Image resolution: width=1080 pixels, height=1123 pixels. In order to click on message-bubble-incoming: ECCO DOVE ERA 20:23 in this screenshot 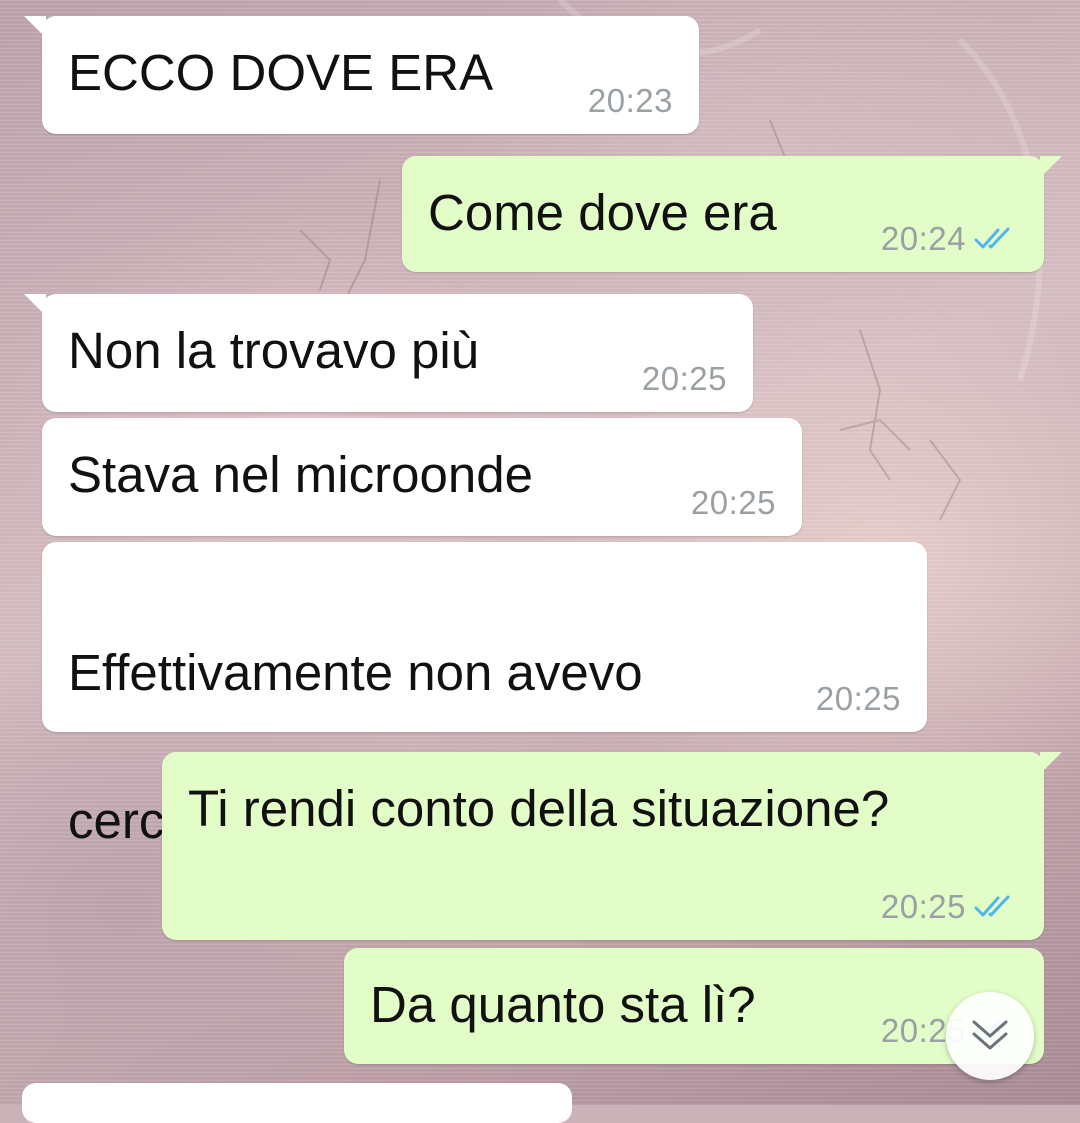, I will do `click(361, 75)`.